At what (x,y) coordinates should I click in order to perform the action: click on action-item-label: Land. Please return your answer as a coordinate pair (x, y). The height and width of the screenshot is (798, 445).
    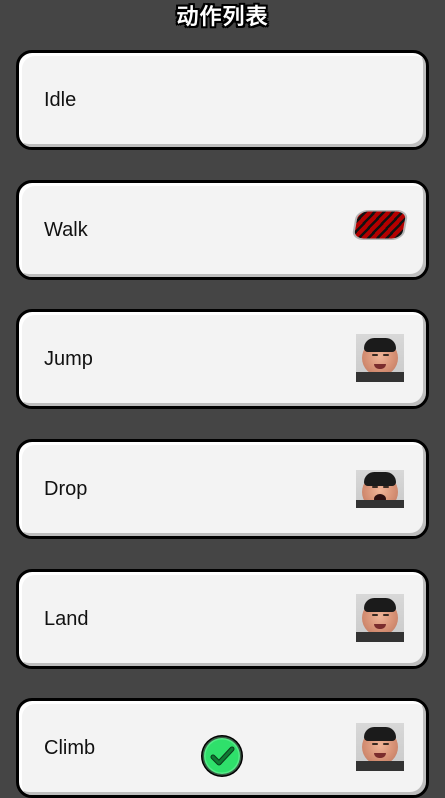
    Looking at the image, I should click on (66, 619).